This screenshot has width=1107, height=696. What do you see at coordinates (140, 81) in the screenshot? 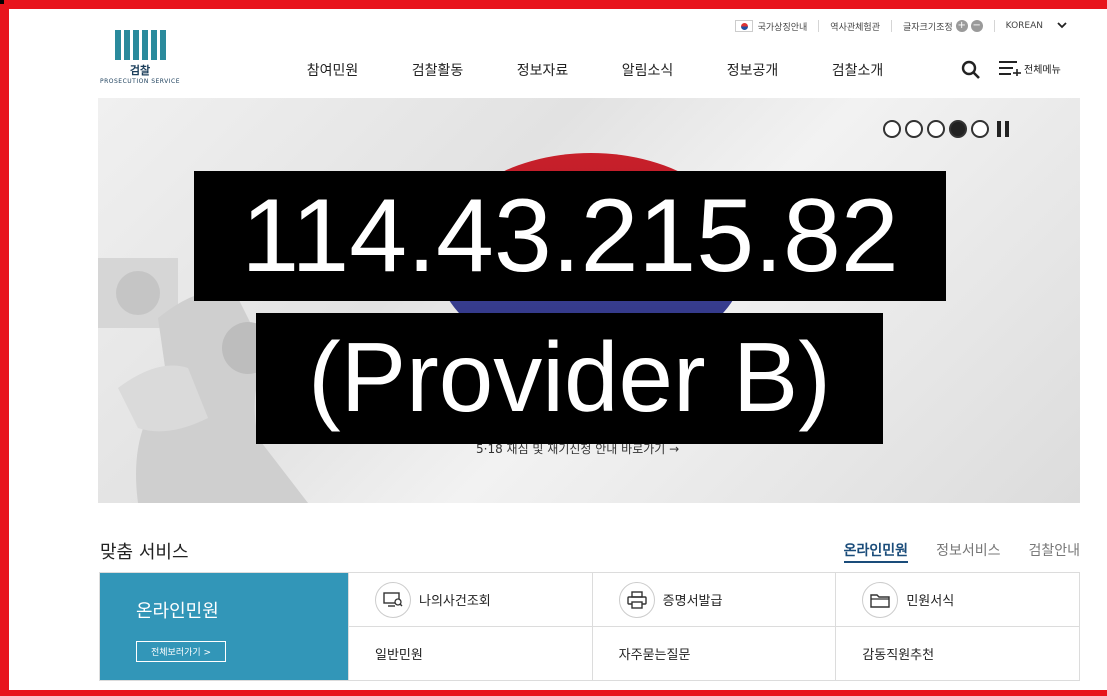
I see `logo-english: PROSECUTION SERVICE` at bounding box center [140, 81].